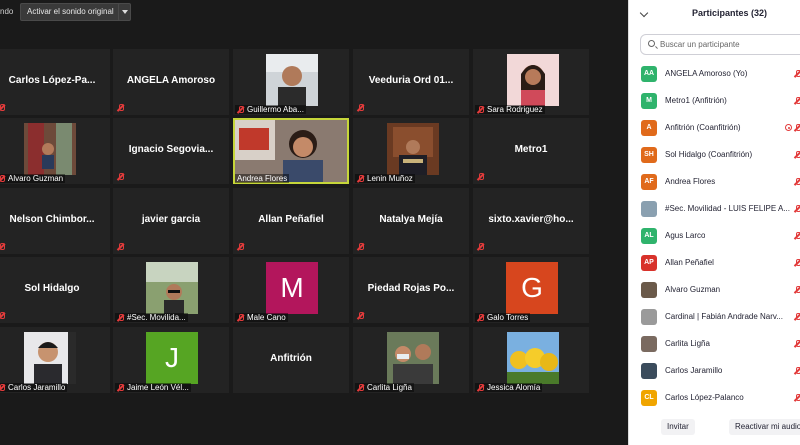 This screenshot has height=445, width=800. What do you see at coordinates (531, 82) in the screenshot?
I see `video-tile: Sara Rodriguez` at bounding box center [531, 82].